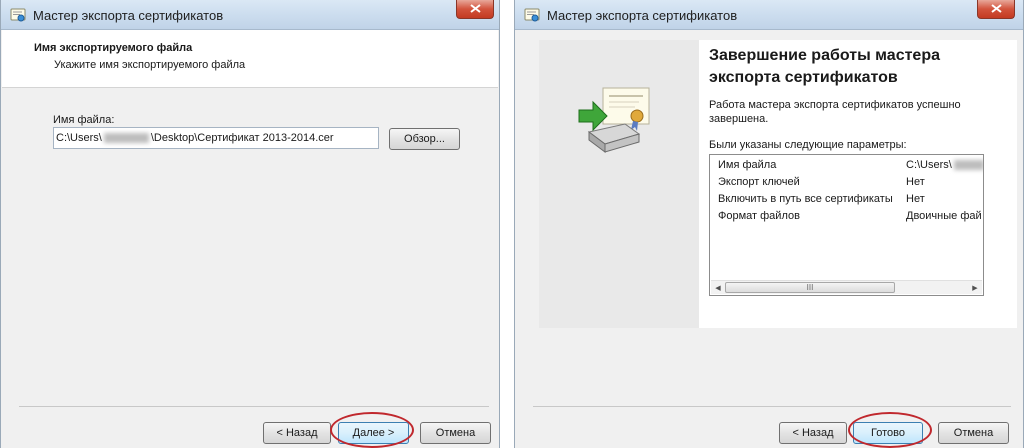 The width and height of the screenshot is (1024, 448). What do you see at coordinates (824, 55) in the screenshot?
I see `heading-line-1: Завершение работы мастера` at bounding box center [824, 55].